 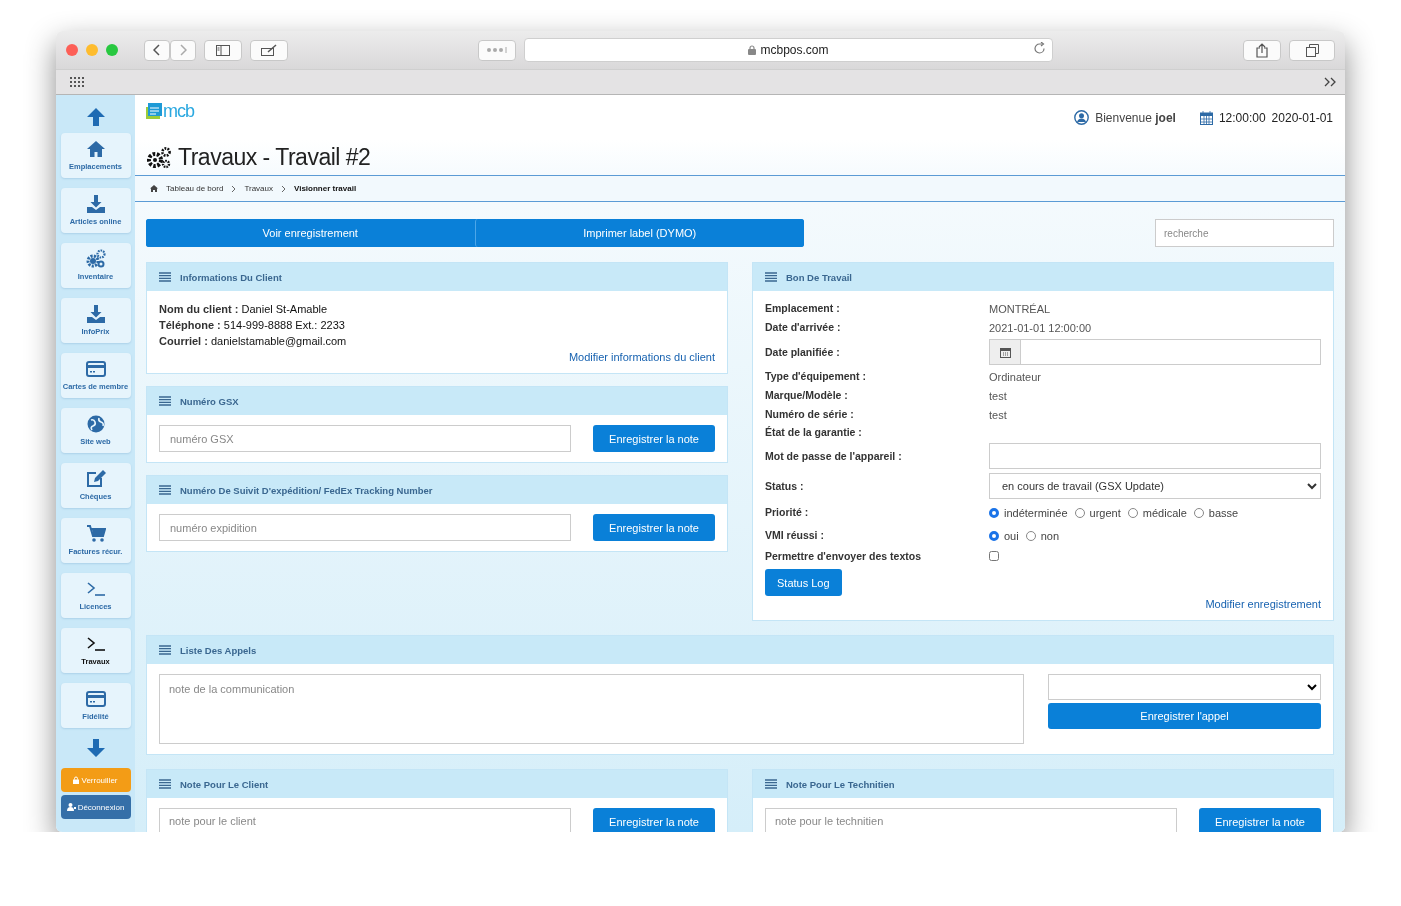 I want to click on sidebar-button, so click(x=223, y=50).